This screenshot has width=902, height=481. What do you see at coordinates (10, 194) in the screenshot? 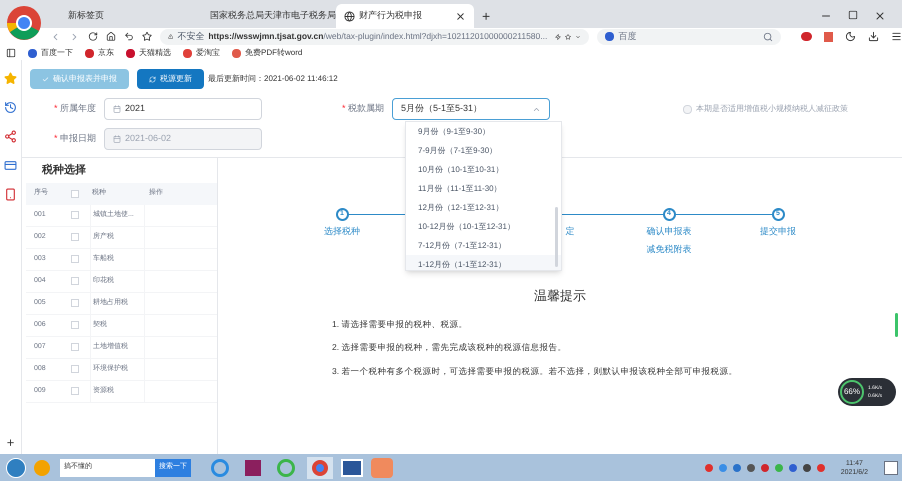
I see `phone-icon` at bounding box center [10, 194].